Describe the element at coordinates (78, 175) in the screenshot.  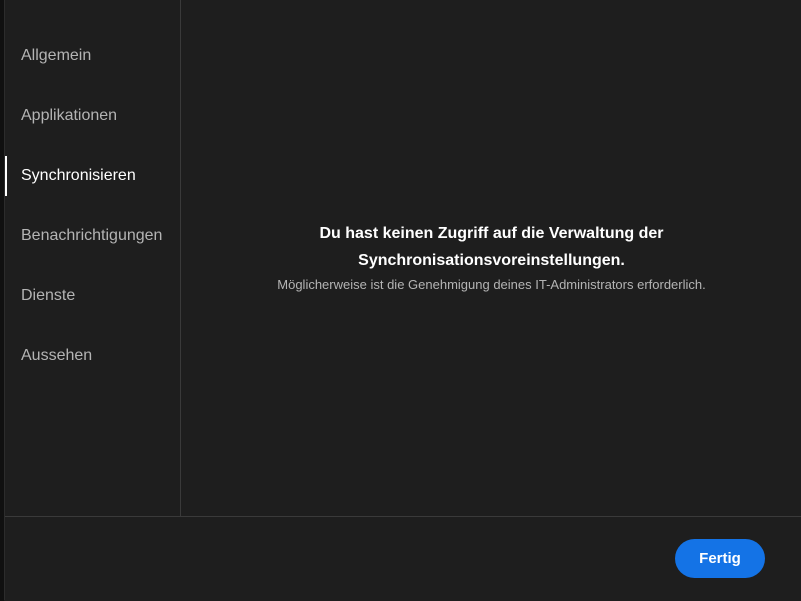
I see `sidebar-item-label: Synchronisieren` at that location.